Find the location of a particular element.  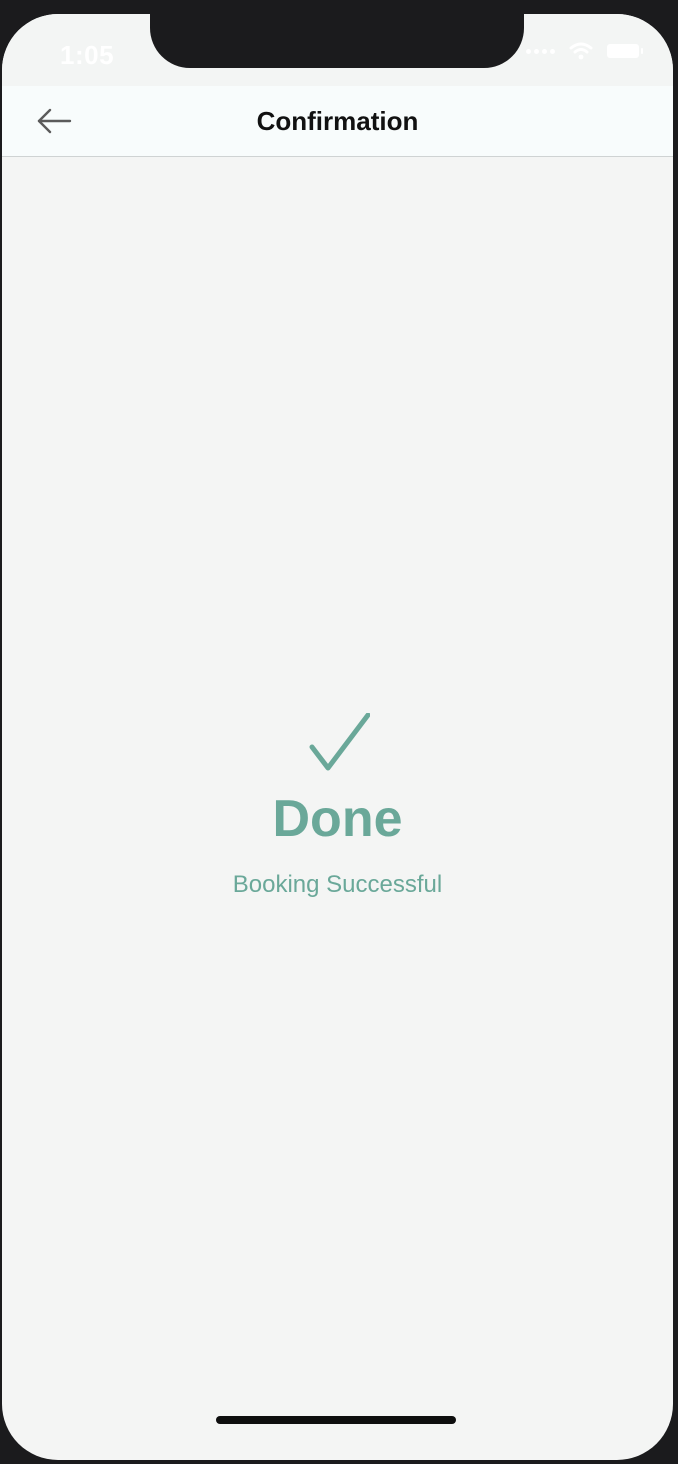

battery-icon is located at coordinates (625, 51).